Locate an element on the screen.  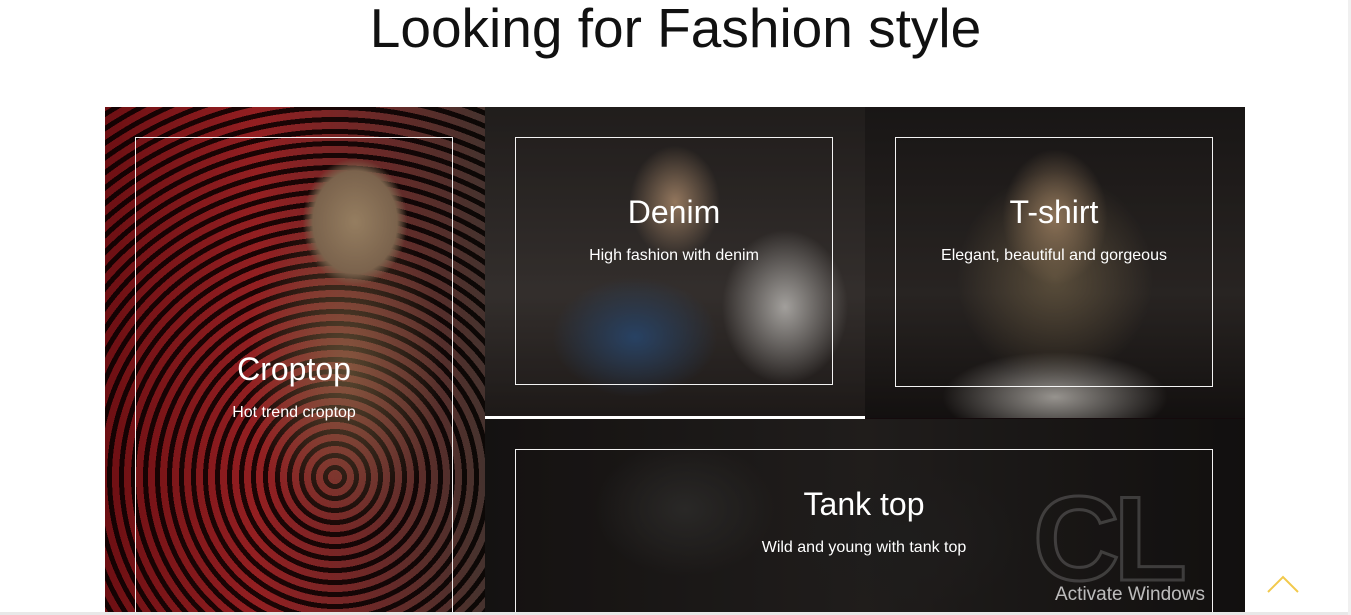
category-tile-denim: Denim High fashion with denim is located at coordinates (675, 262).